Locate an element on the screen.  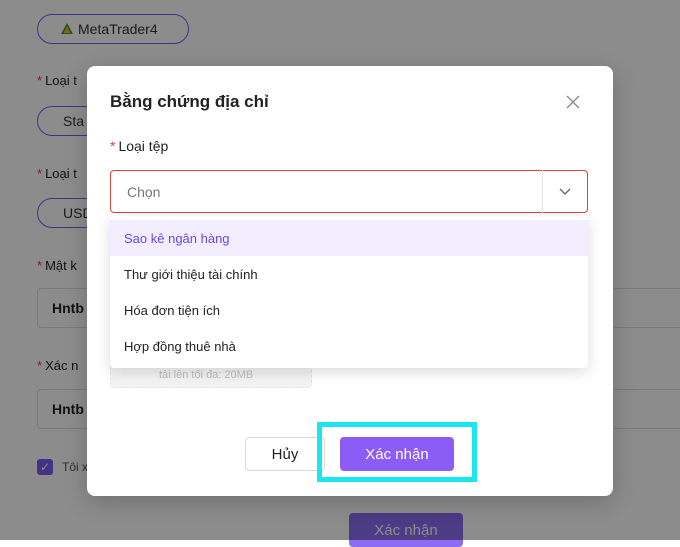
close-icon is located at coordinates (573, 102).